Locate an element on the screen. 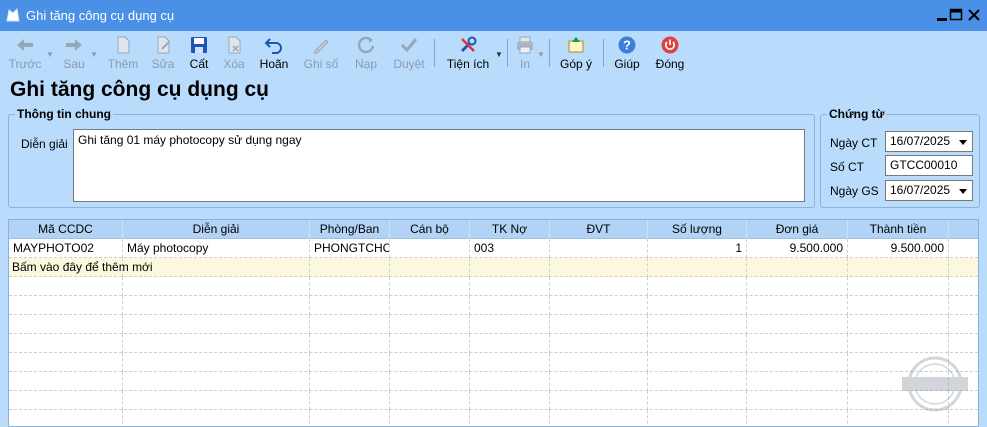  delete-button: Xóa is located at coordinates (234, 53).